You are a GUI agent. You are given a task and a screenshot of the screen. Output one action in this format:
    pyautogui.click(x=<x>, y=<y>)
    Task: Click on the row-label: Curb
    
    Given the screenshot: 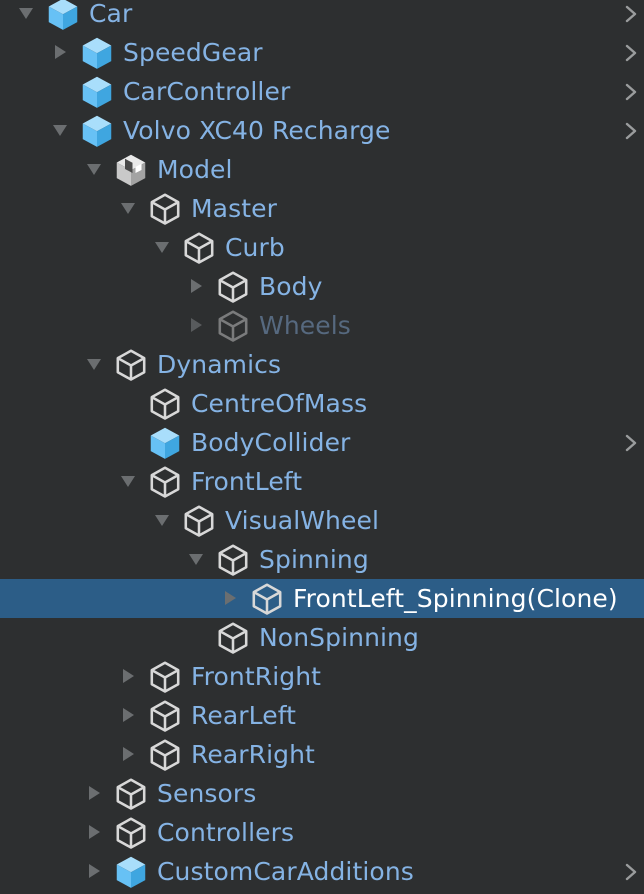 What is the action you would take?
    pyautogui.click(x=255, y=247)
    